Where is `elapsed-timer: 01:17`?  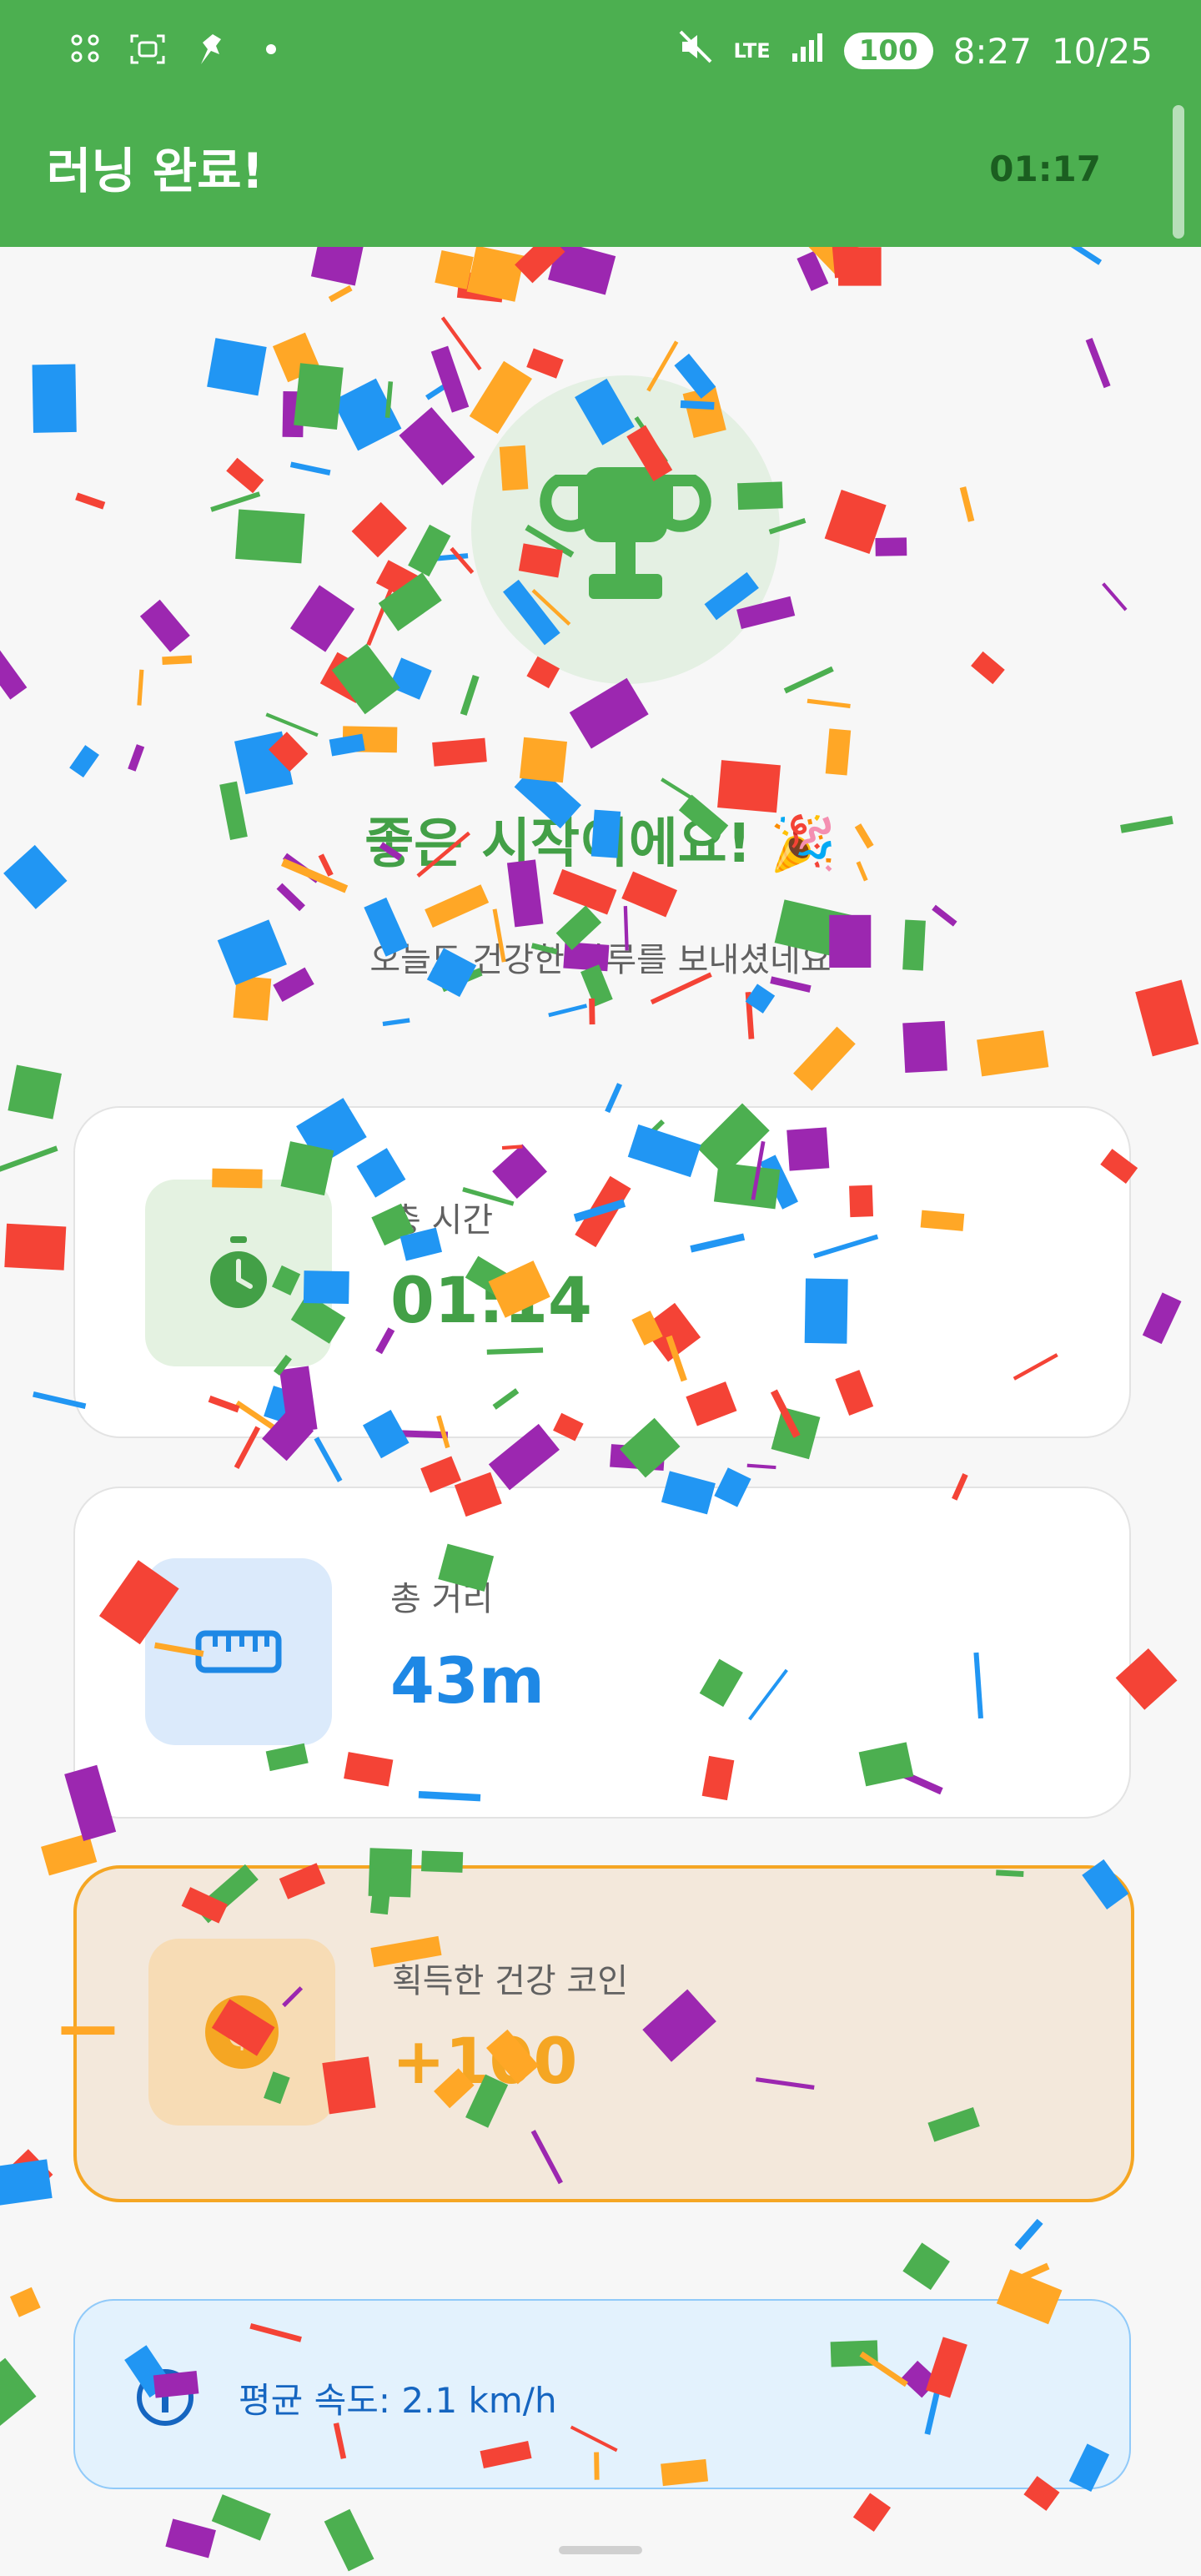
elapsed-timer: 01:17 is located at coordinates (1045, 168).